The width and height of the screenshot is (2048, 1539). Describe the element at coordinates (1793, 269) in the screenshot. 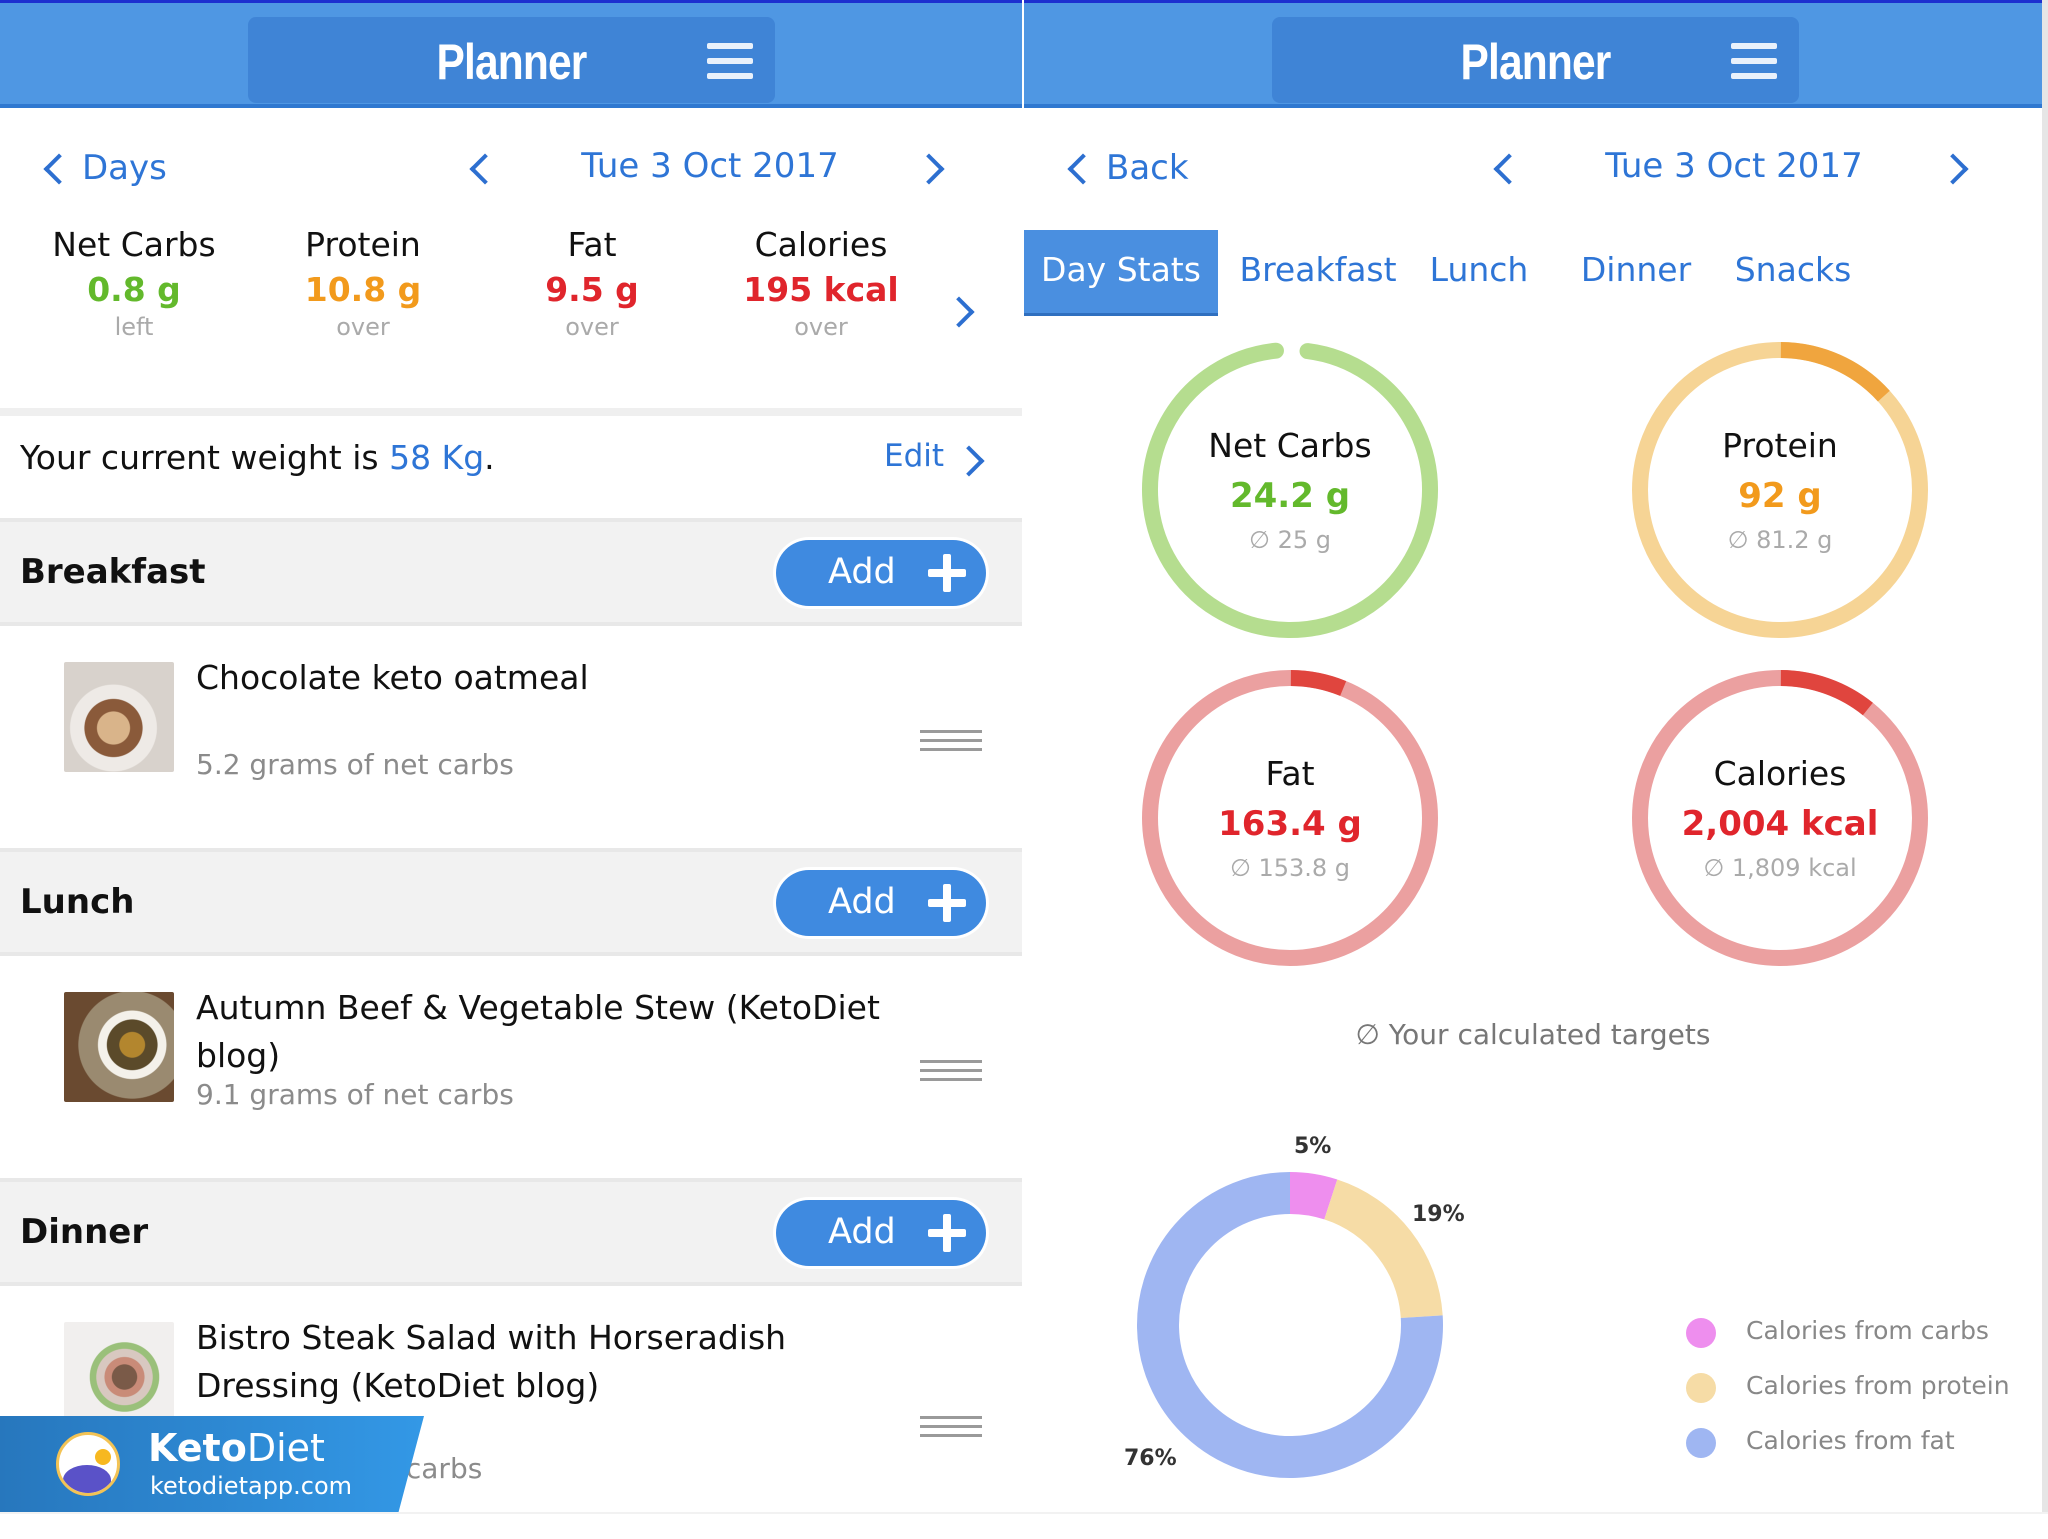

I see `tab-label: Snacks` at that location.